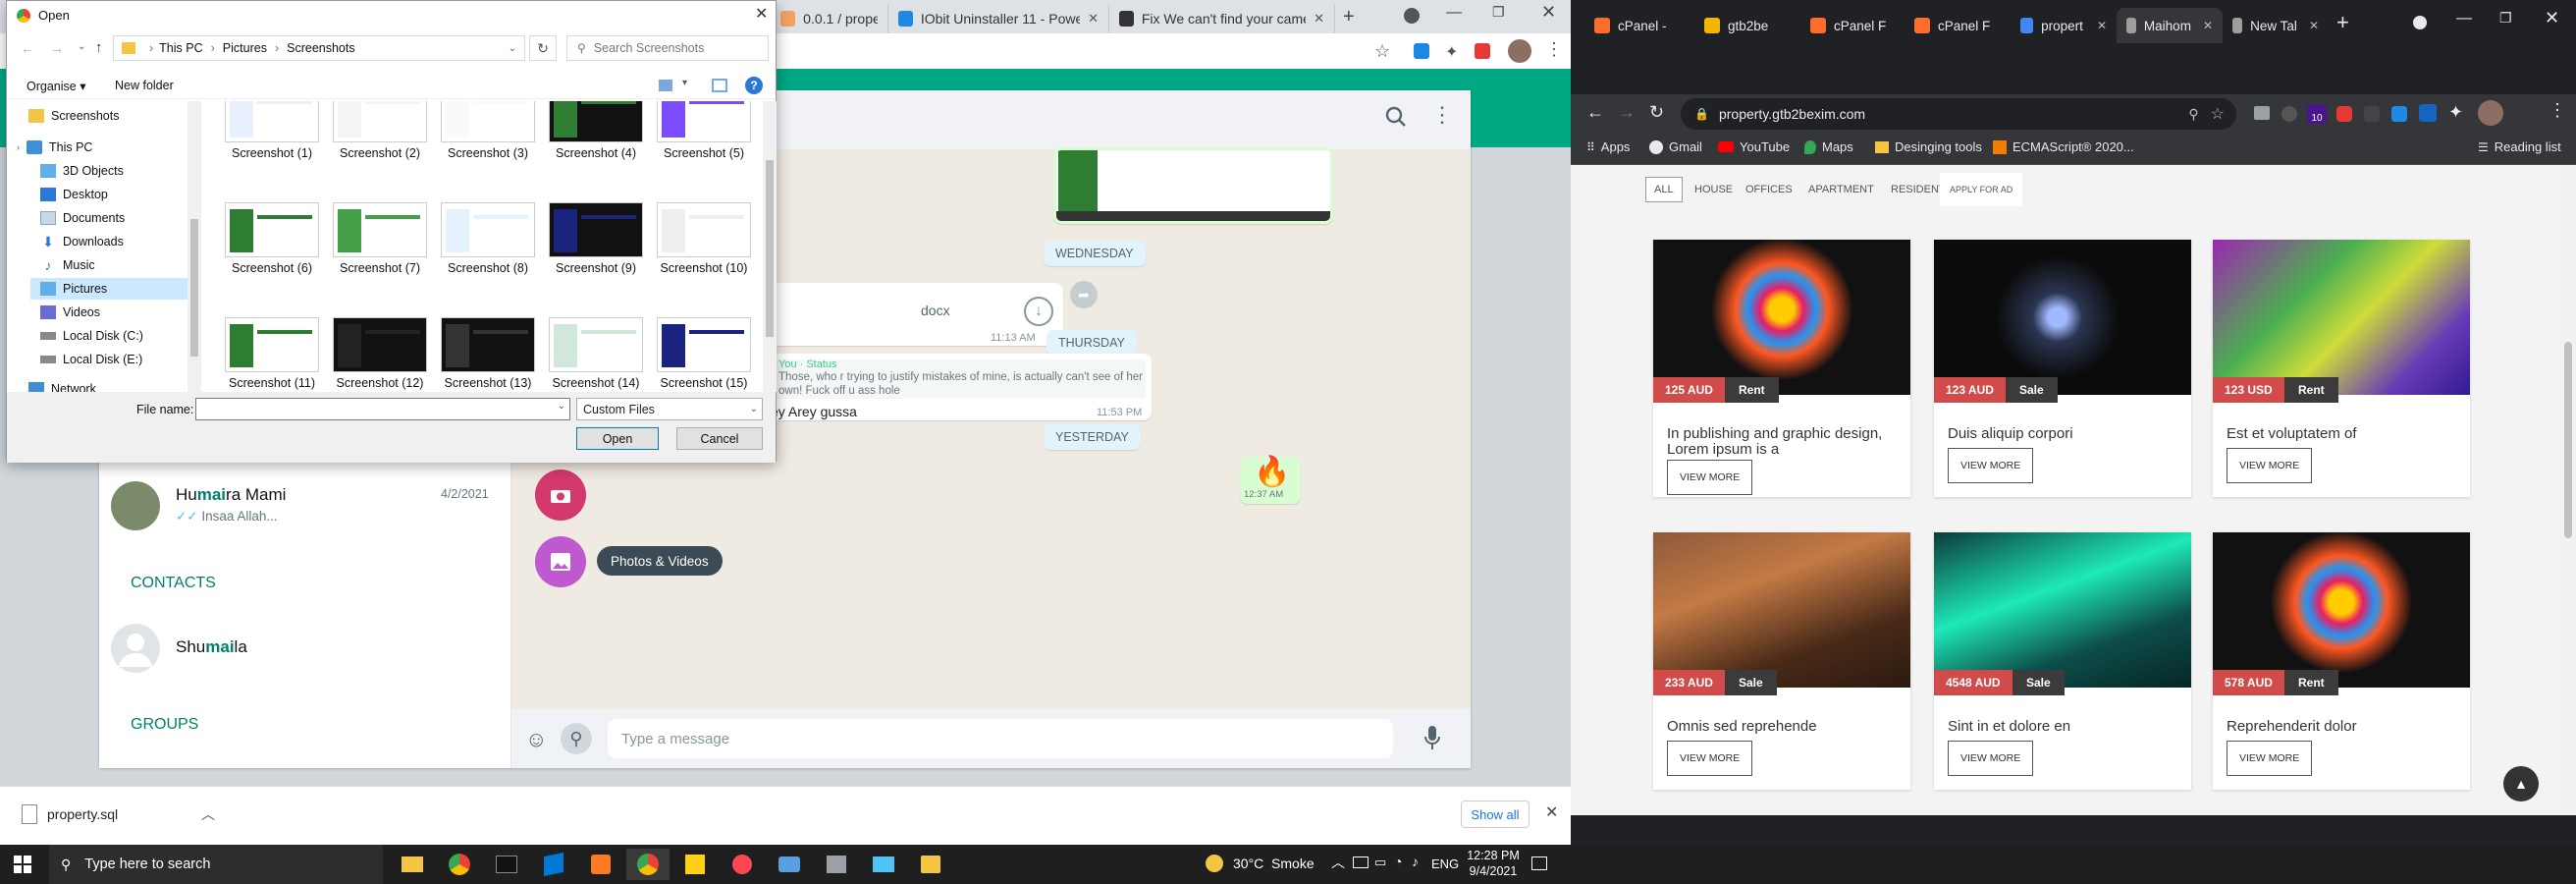 The image size is (2576, 884). What do you see at coordinates (998, 18) in the screenshot?
I see `browser-tab: IObit Uninstaller 11 - Powerfu ✕` at bounding box center [998, 18].